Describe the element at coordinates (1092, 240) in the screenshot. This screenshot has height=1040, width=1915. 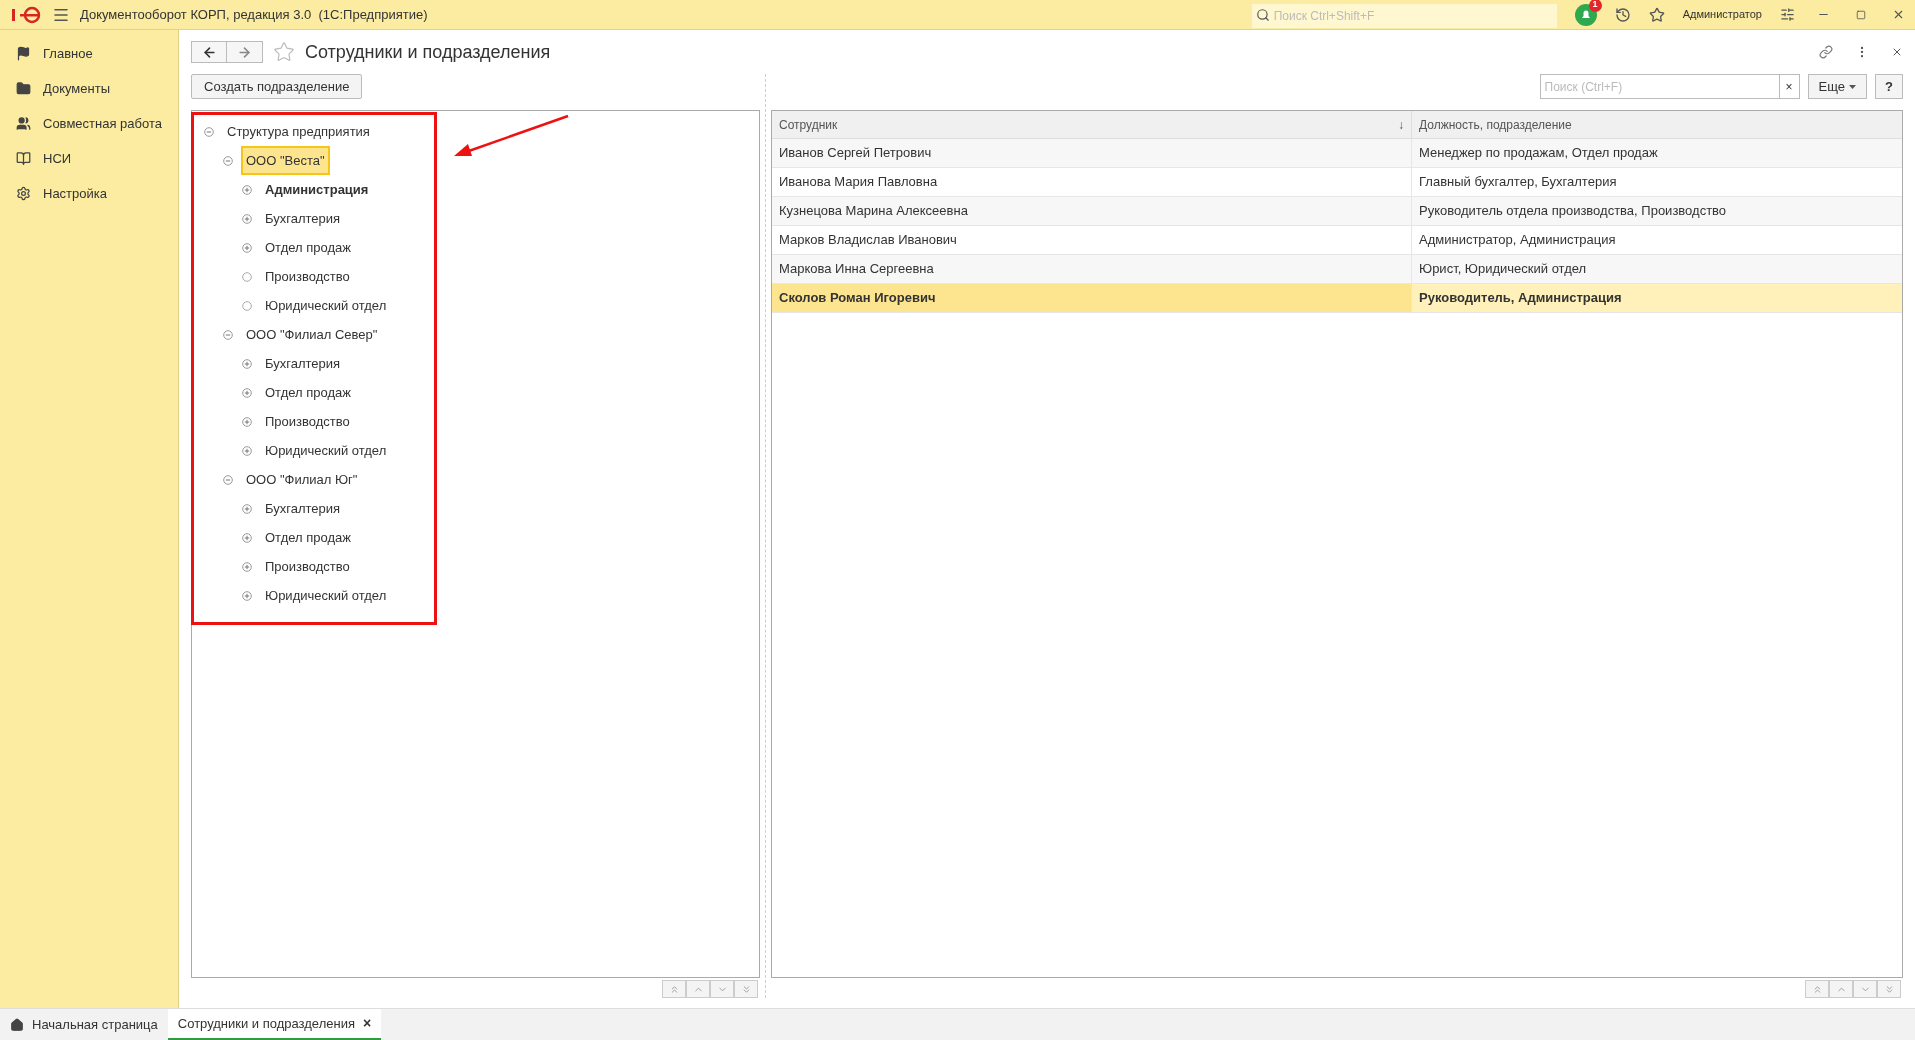
I see `table-cell: Марков Владислав Иванович` at that location.